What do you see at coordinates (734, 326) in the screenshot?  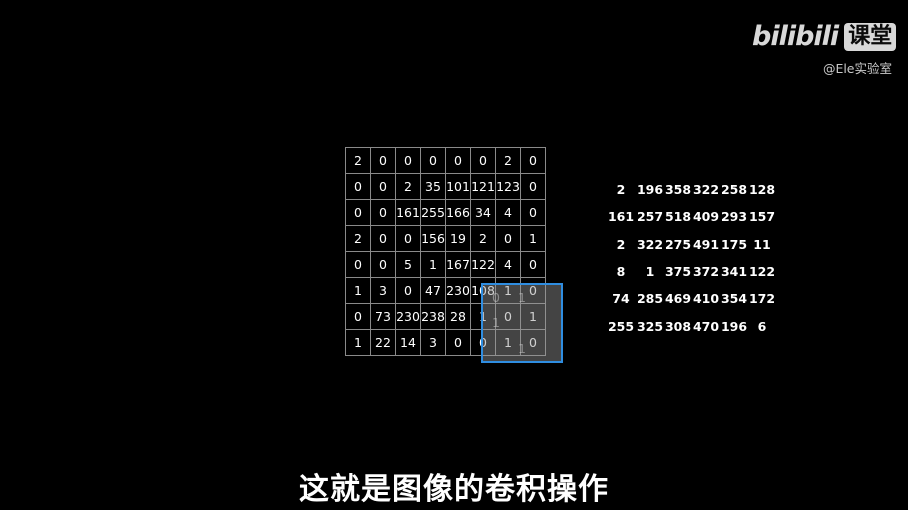 I see `output-matrix-cell: 196` at bounding box center [734, 326].